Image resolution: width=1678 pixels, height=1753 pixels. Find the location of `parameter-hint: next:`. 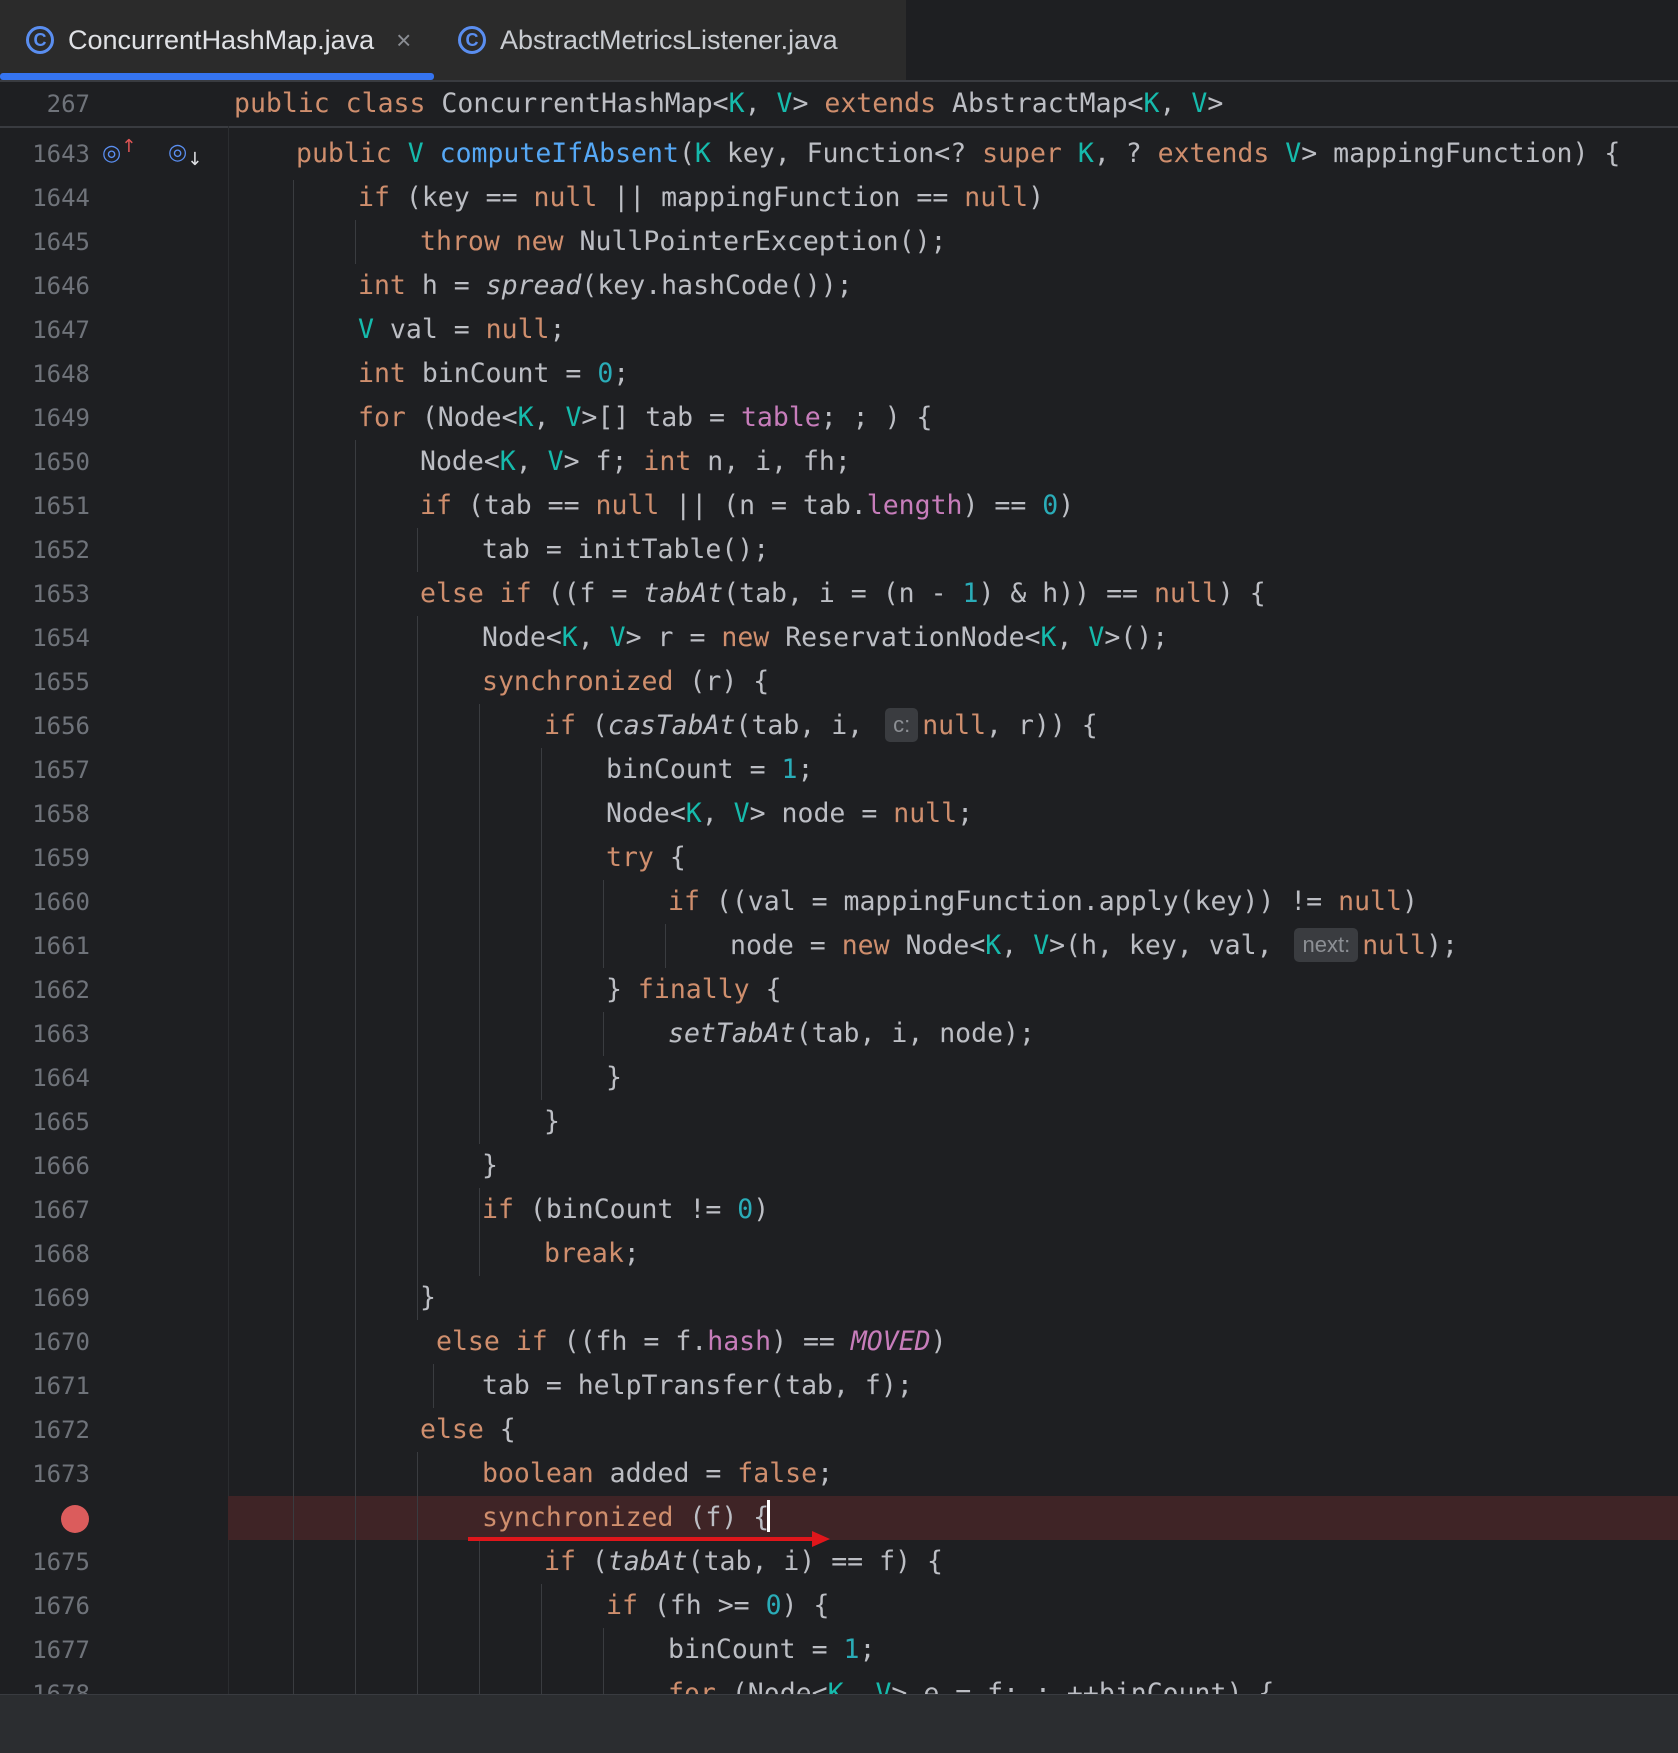

parameter-hint: next: is located at coordinates (1326, 945).